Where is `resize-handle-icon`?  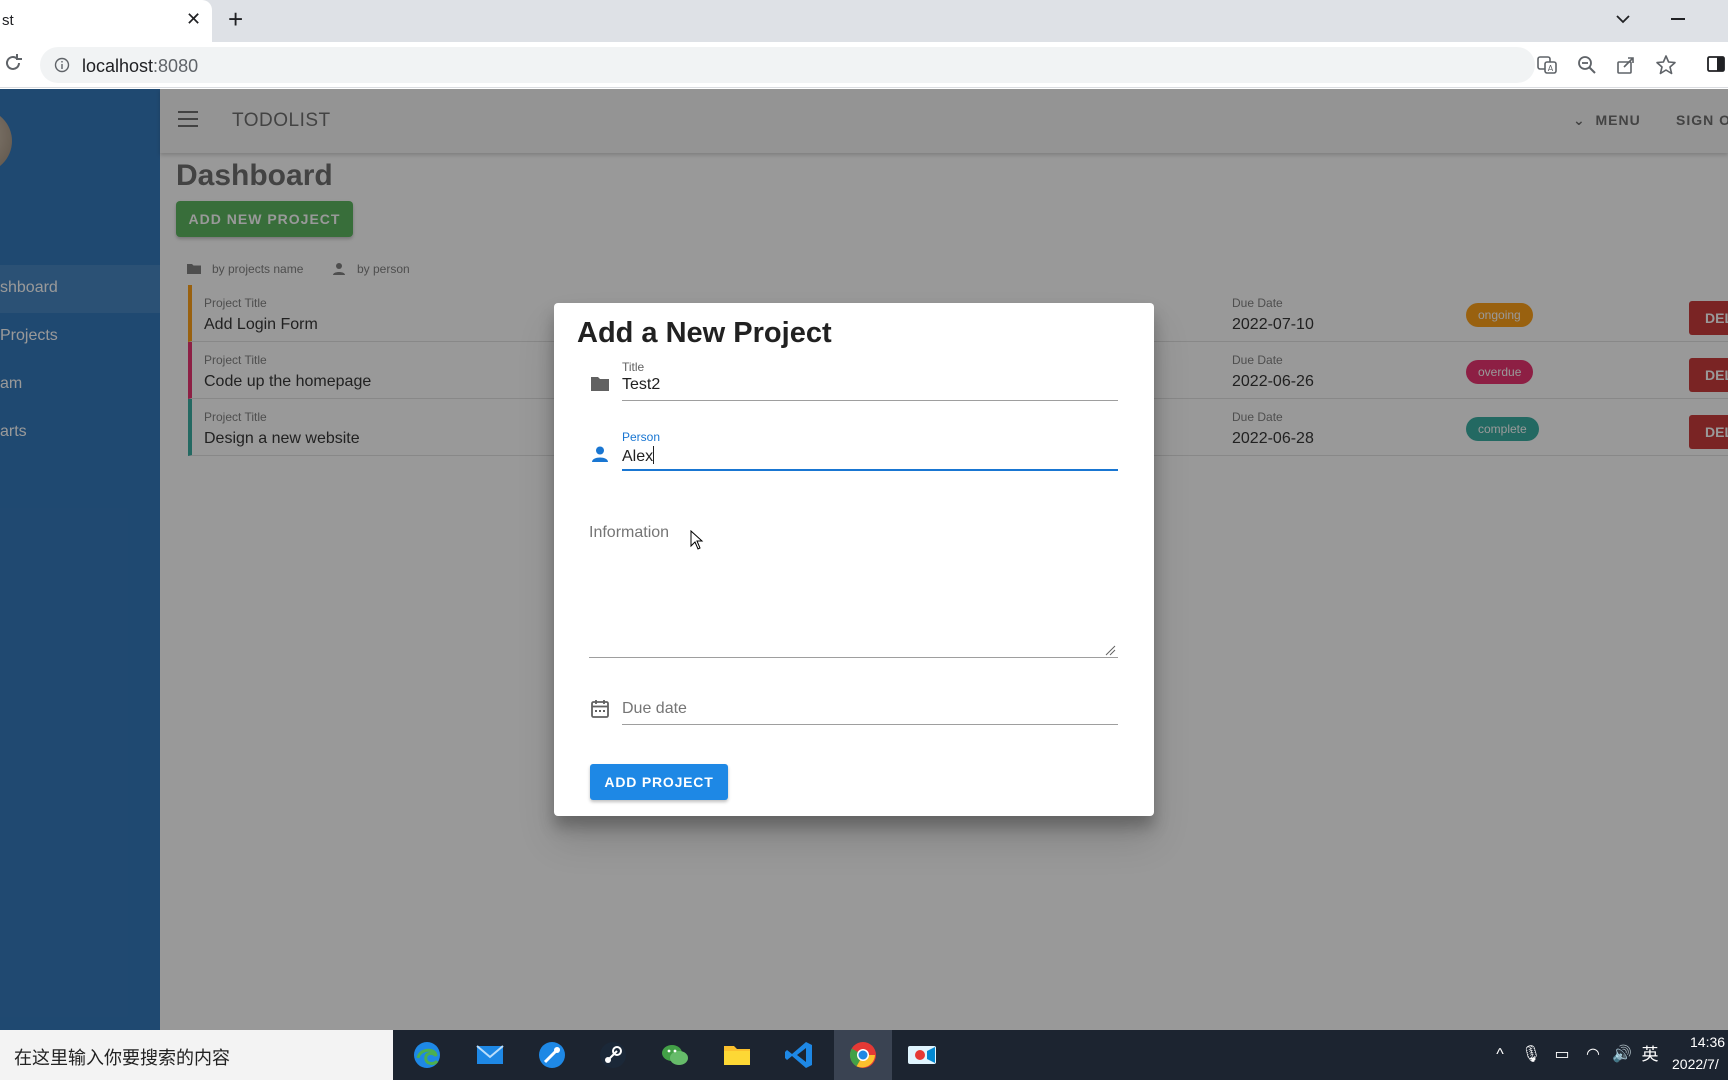 resize-handle-icon is located at coordinates (1110, 650).